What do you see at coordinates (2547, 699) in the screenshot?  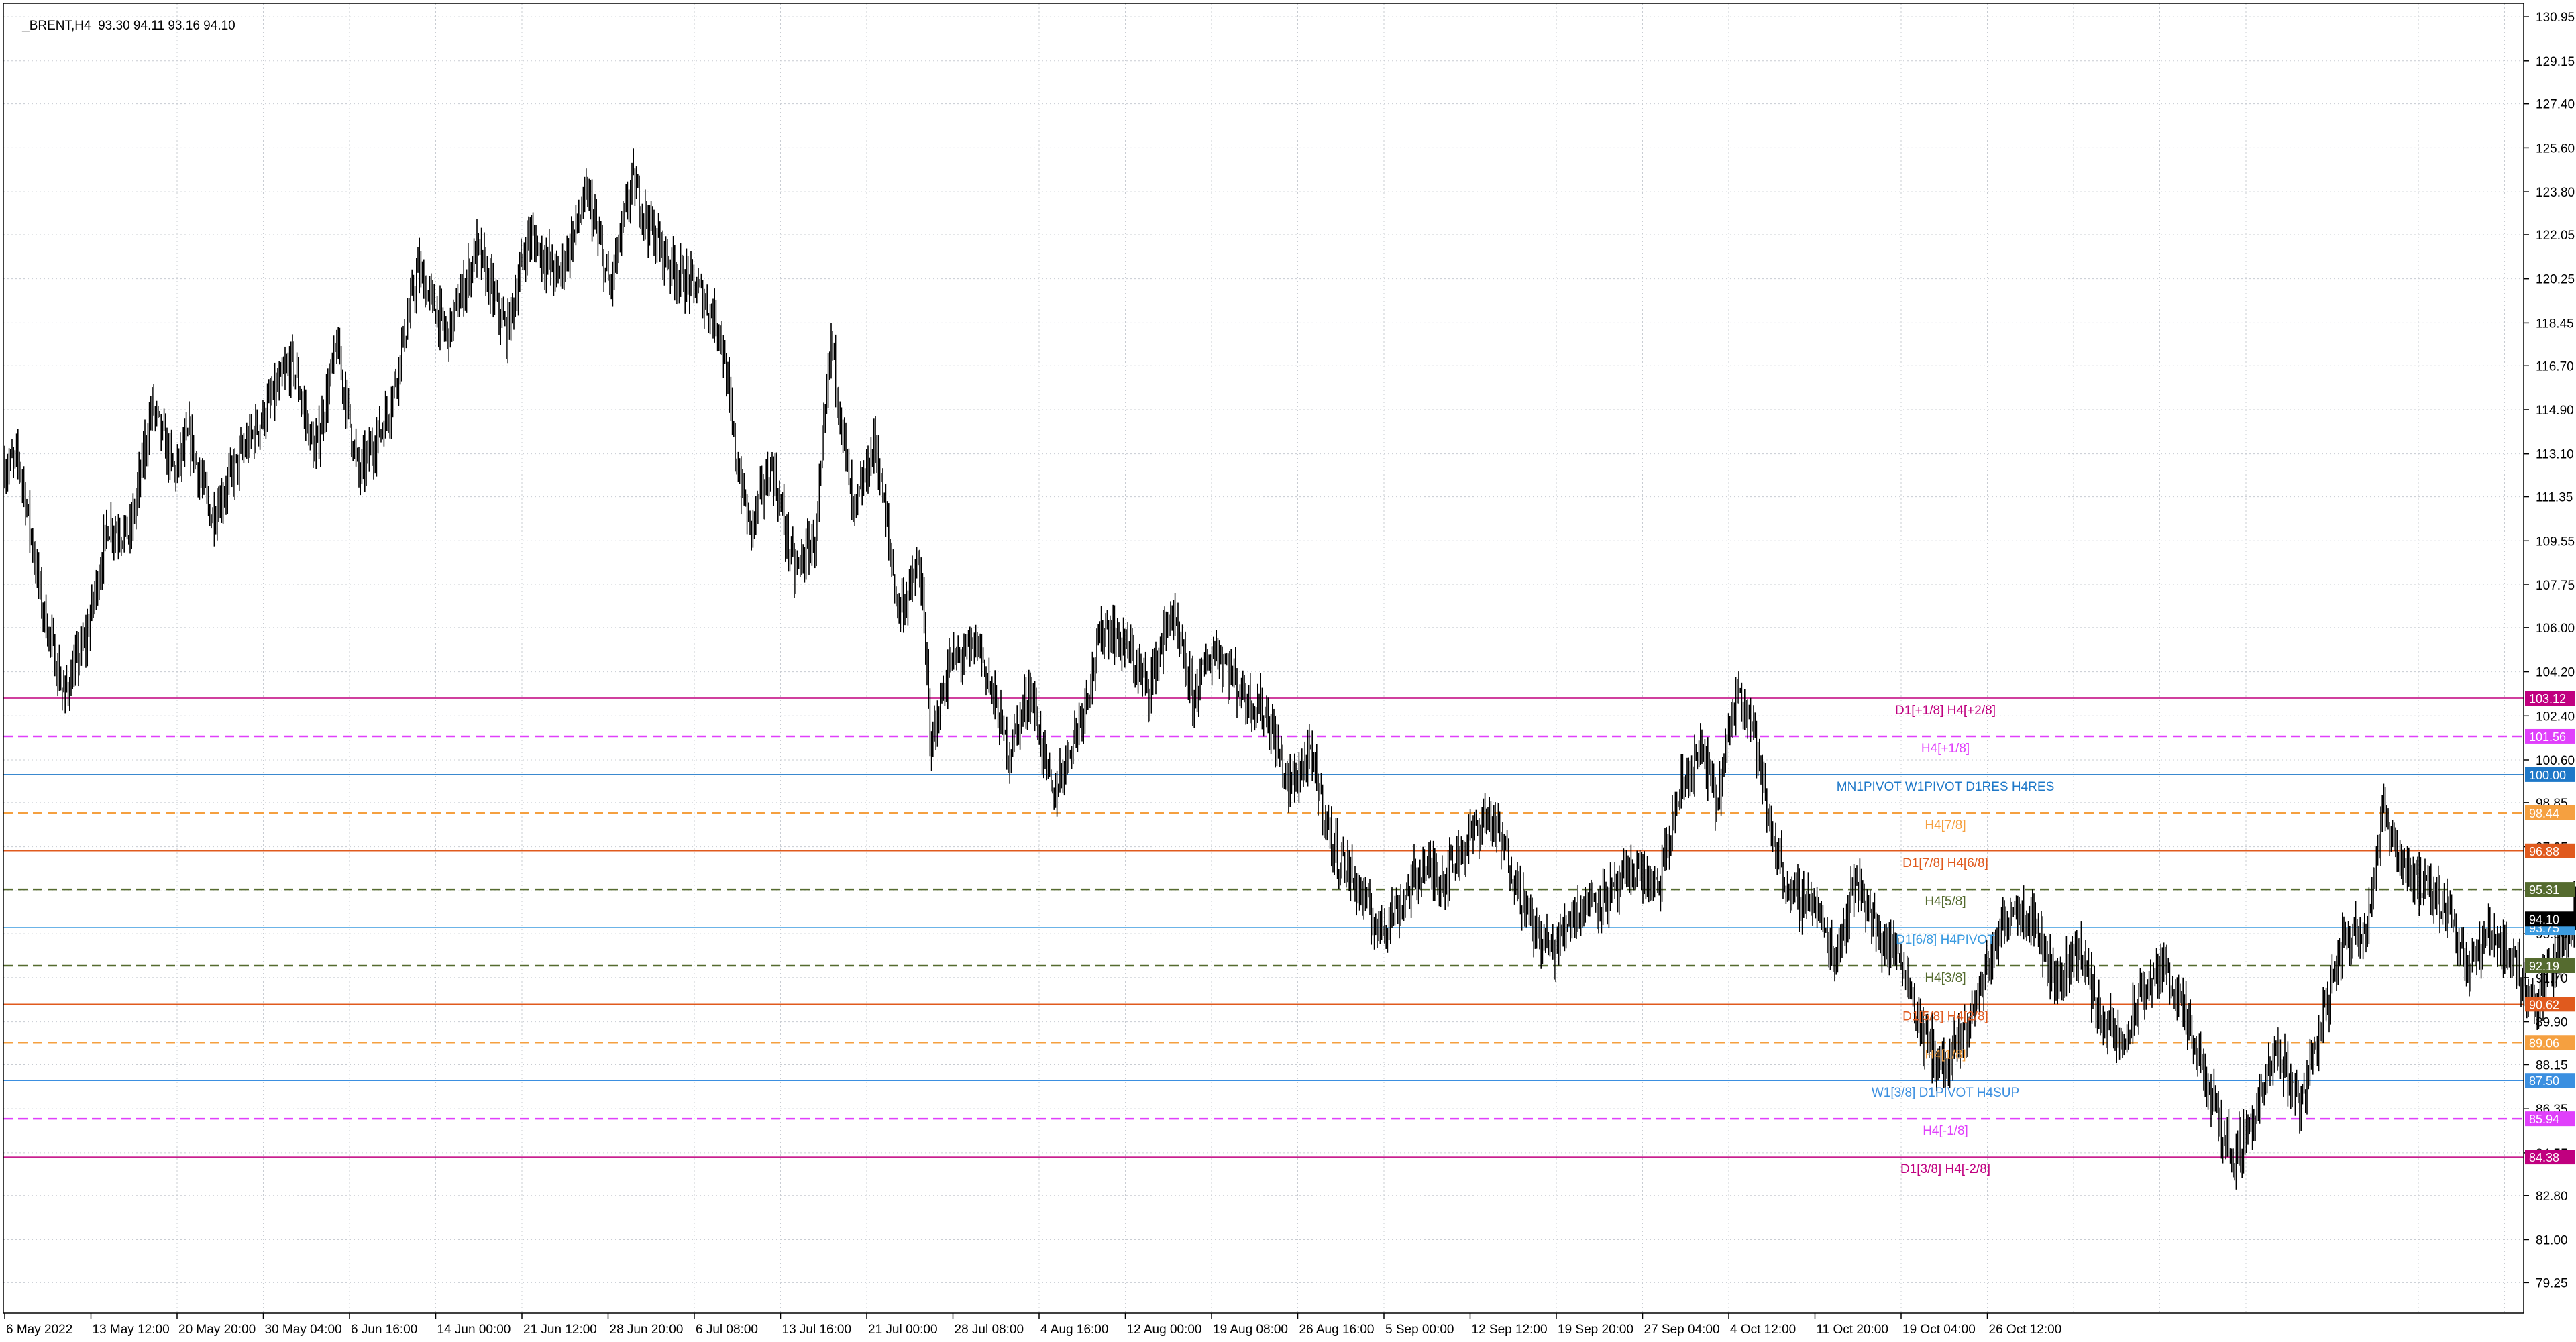 I see `price-tag: 103.12` at bounding box center [2547, 699].